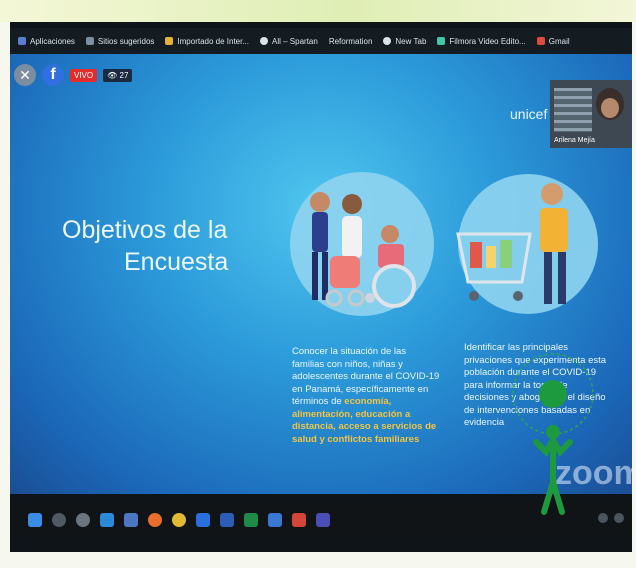 This screenshot has height=568, width=636. What do you see at coordinates (574, 140) in the screenshot?
I see `participant-name: Arilena Mejía` at bounding box center [574, 140].